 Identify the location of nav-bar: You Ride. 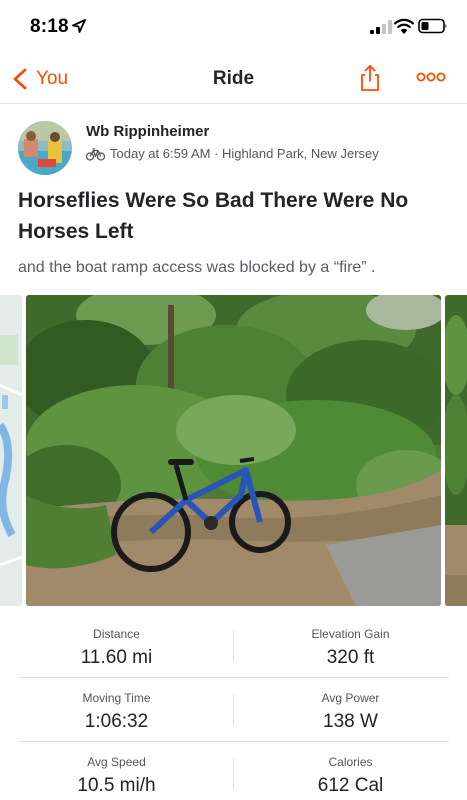
(233, 79).